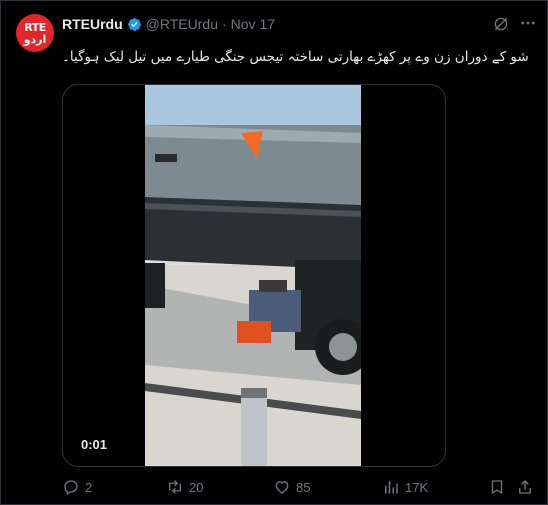 The height and width of the screenshot is (505, 548). I want to click on author-handle: @RTEUrdu, so click(182, 24).